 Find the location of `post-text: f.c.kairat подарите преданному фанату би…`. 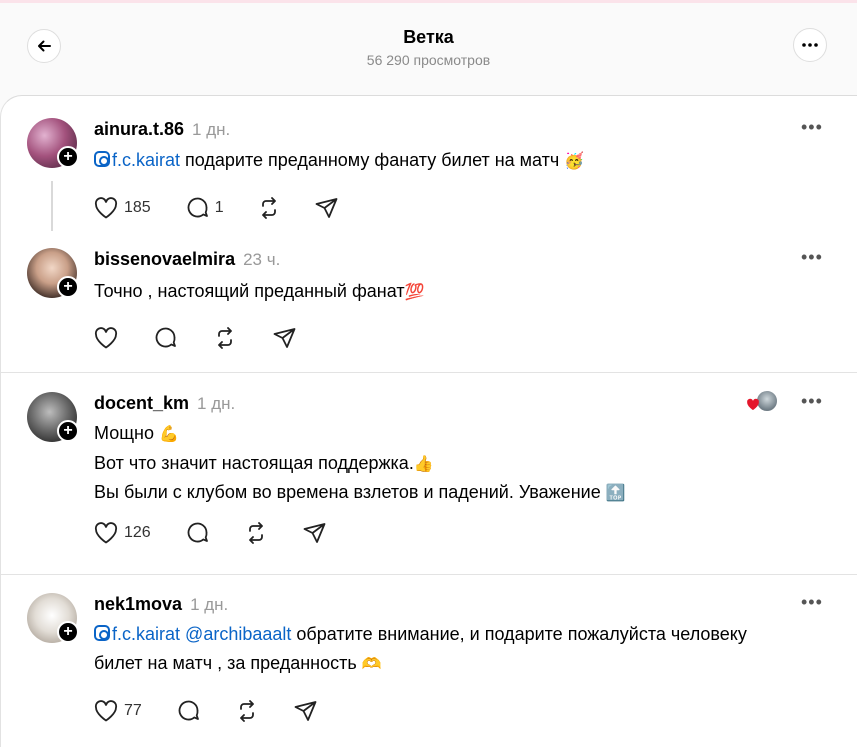

post-text: f.c.kairat подарите преданному фанату би… is located at coordinates (339, 161).